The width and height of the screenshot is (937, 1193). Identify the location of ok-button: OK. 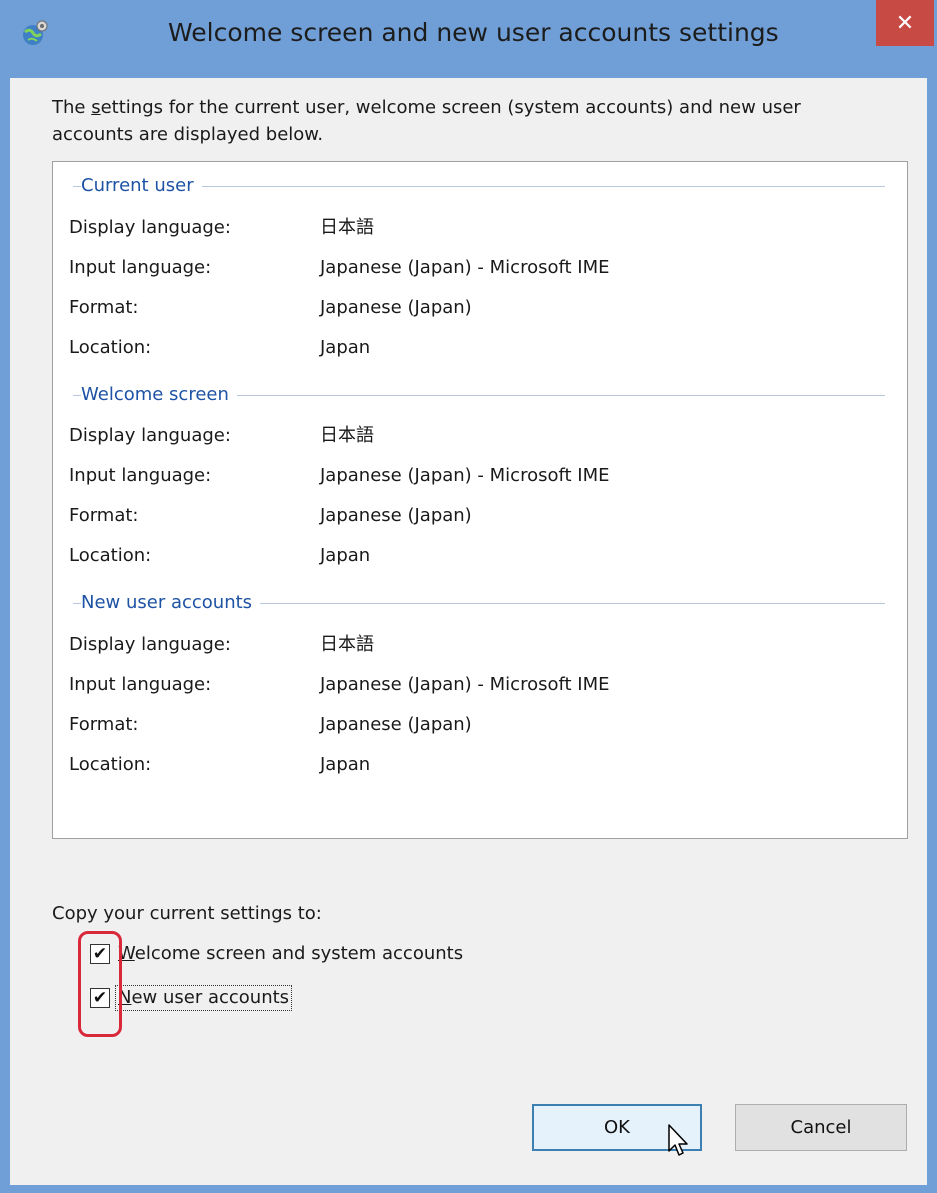
(617, 1127).